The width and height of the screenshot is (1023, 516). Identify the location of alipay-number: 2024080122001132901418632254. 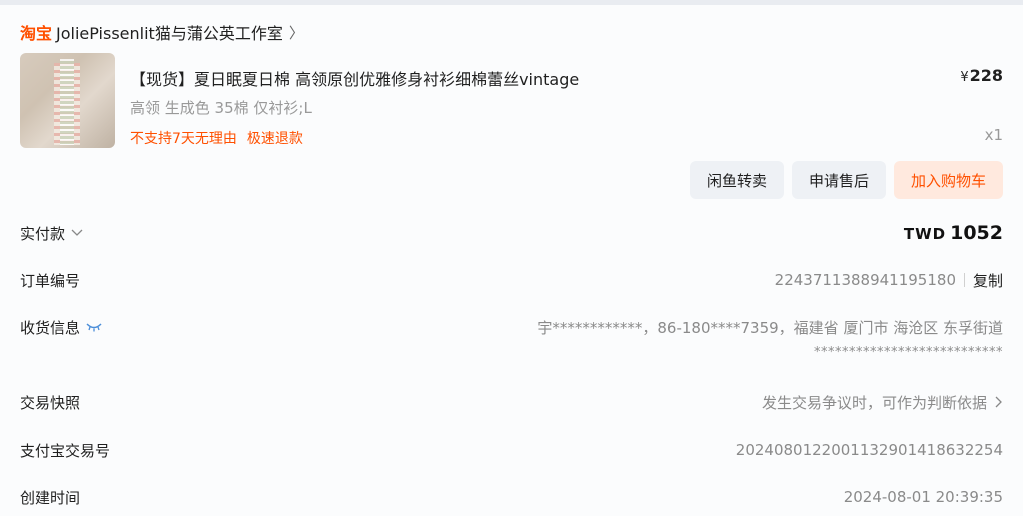
(869, 450).